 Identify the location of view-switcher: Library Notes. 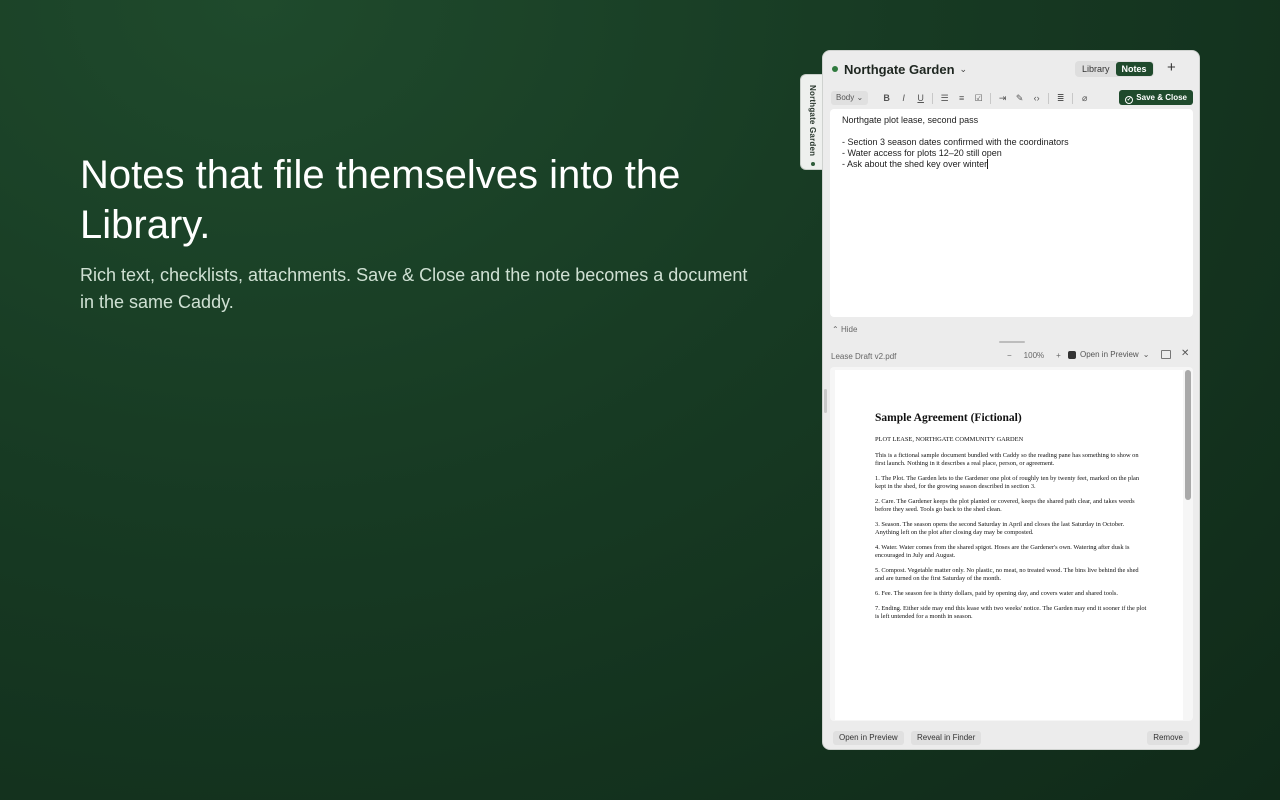
(1114, 69).